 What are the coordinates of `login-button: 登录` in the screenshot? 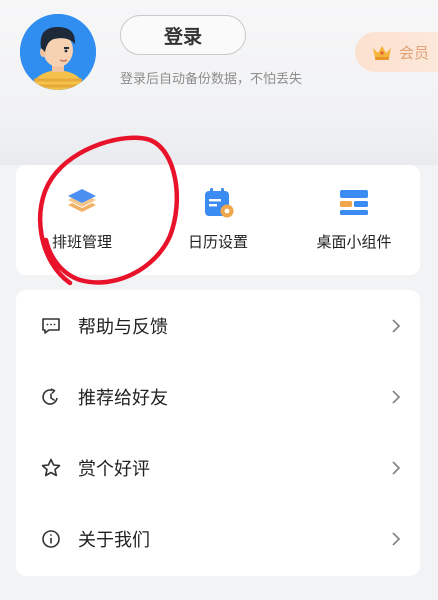 It's located at (183, 35).